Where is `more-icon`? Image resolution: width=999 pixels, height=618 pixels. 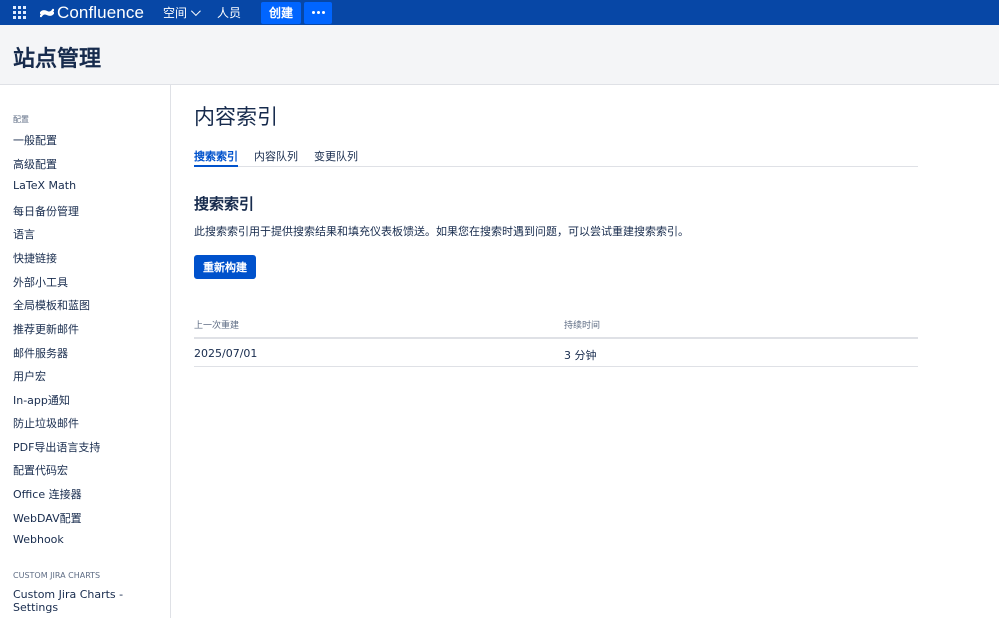
more-icon is located at coordinates (313, 12).